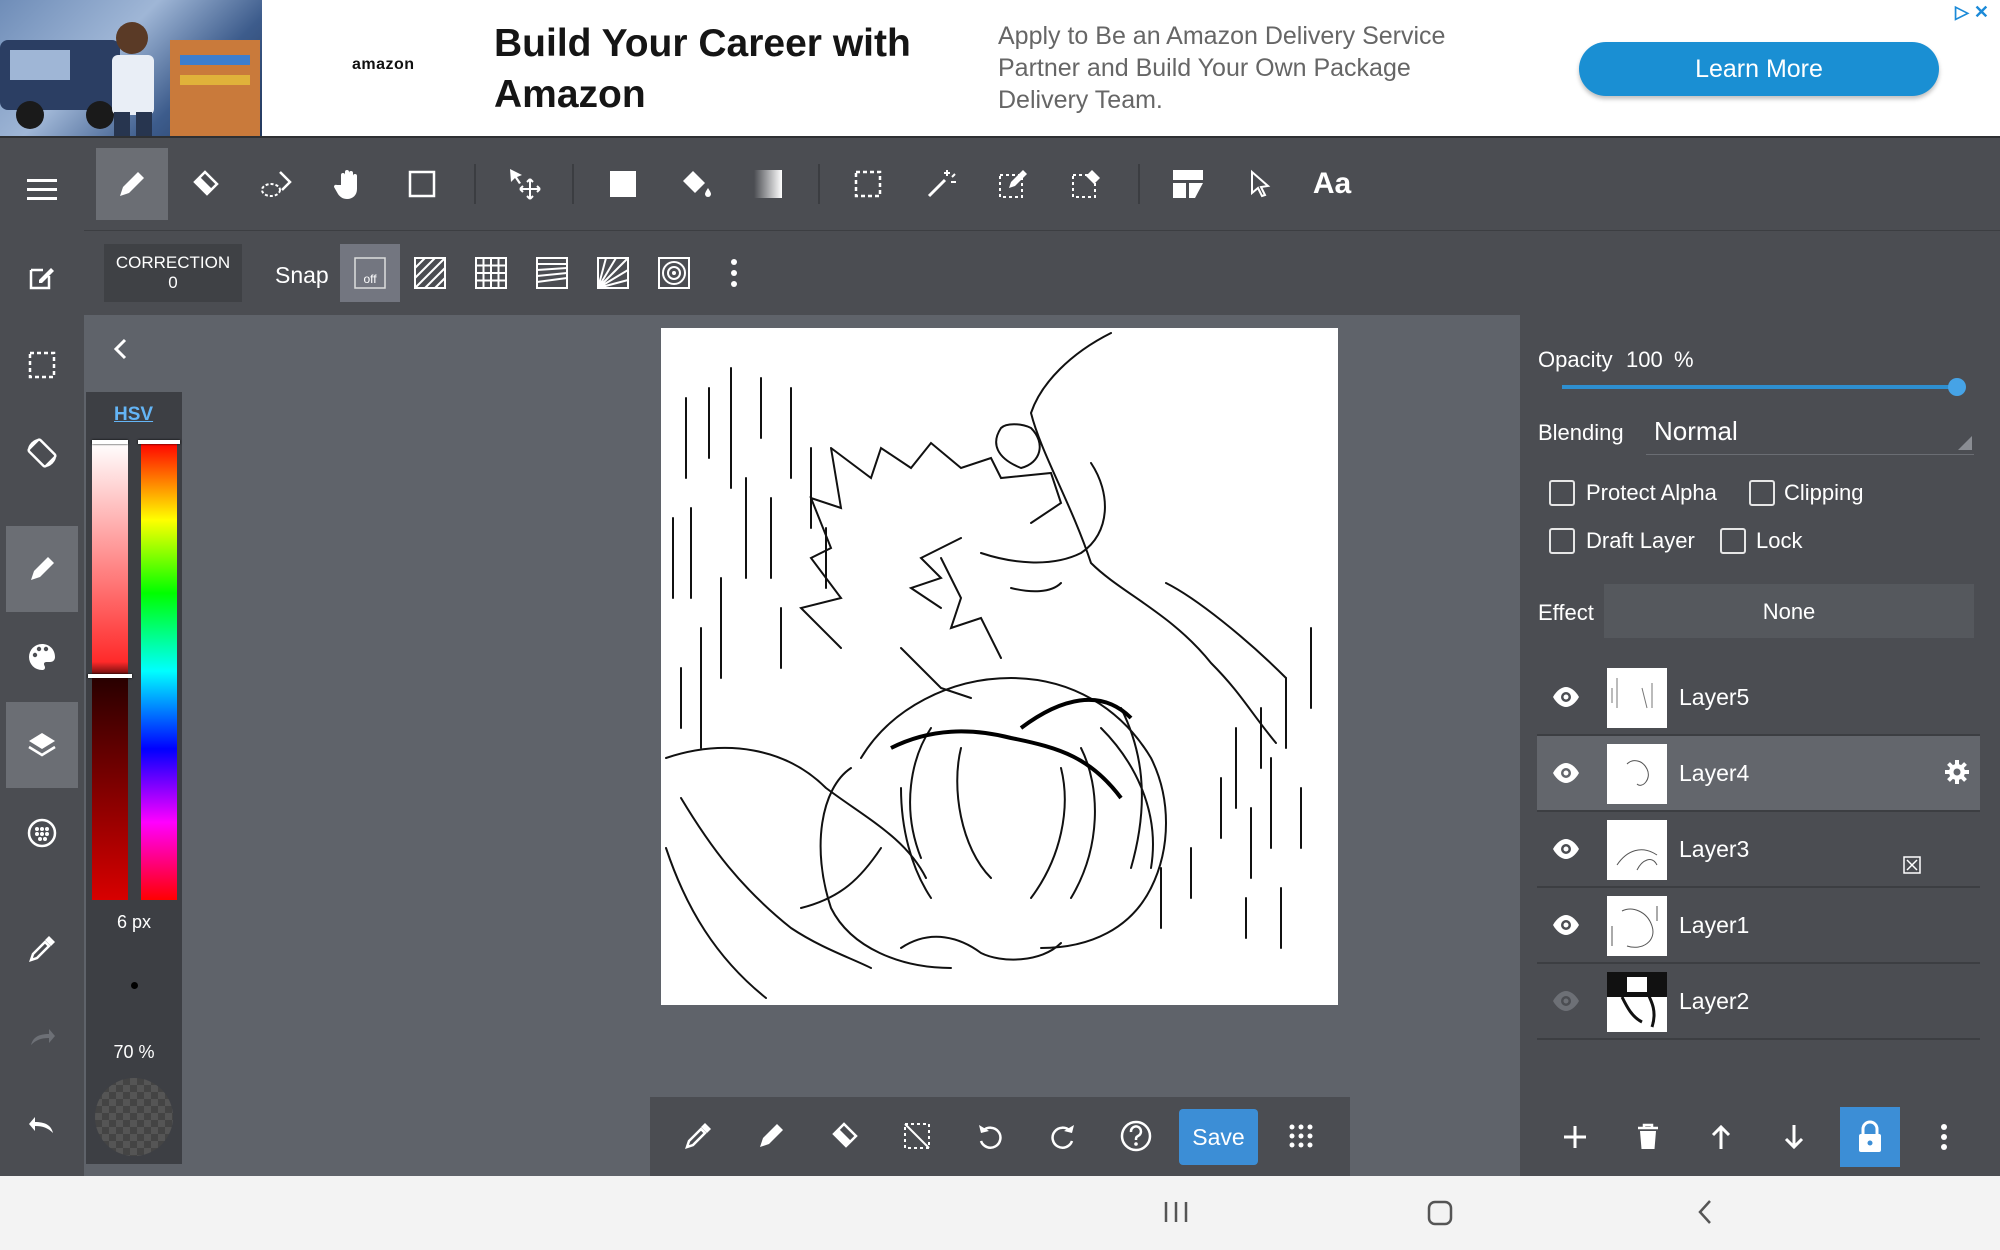 The height and width of the screenshot is (1250, 2000). I want to click on tool-bar: Aa, so click(1042, 184).